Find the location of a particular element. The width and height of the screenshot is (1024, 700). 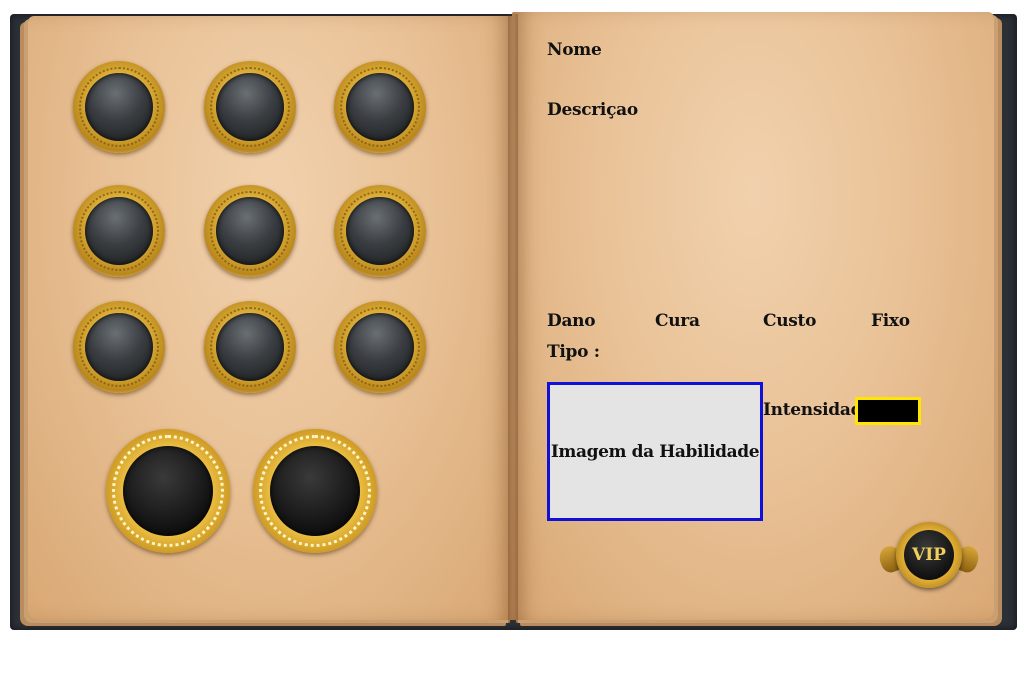

cost-label: Custo is located at coordinates (790, 321).